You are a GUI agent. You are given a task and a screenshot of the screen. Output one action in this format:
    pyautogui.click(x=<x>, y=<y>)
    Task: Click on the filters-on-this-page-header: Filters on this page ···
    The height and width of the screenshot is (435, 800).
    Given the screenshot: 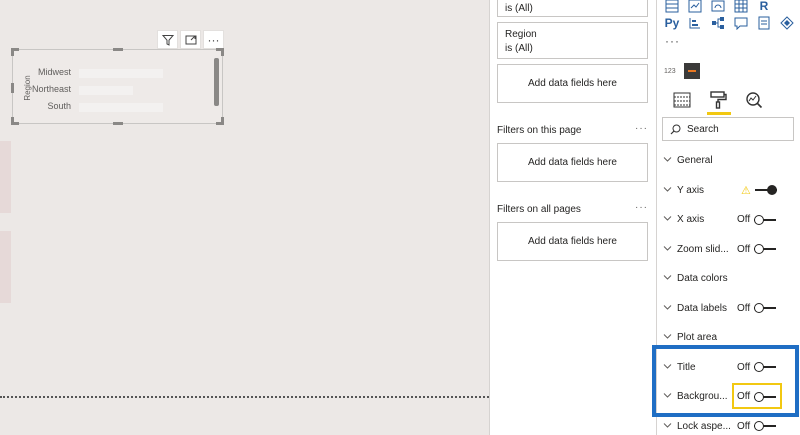 What is the action you would take?
    pyautogui.click(x=572, y=129)
    